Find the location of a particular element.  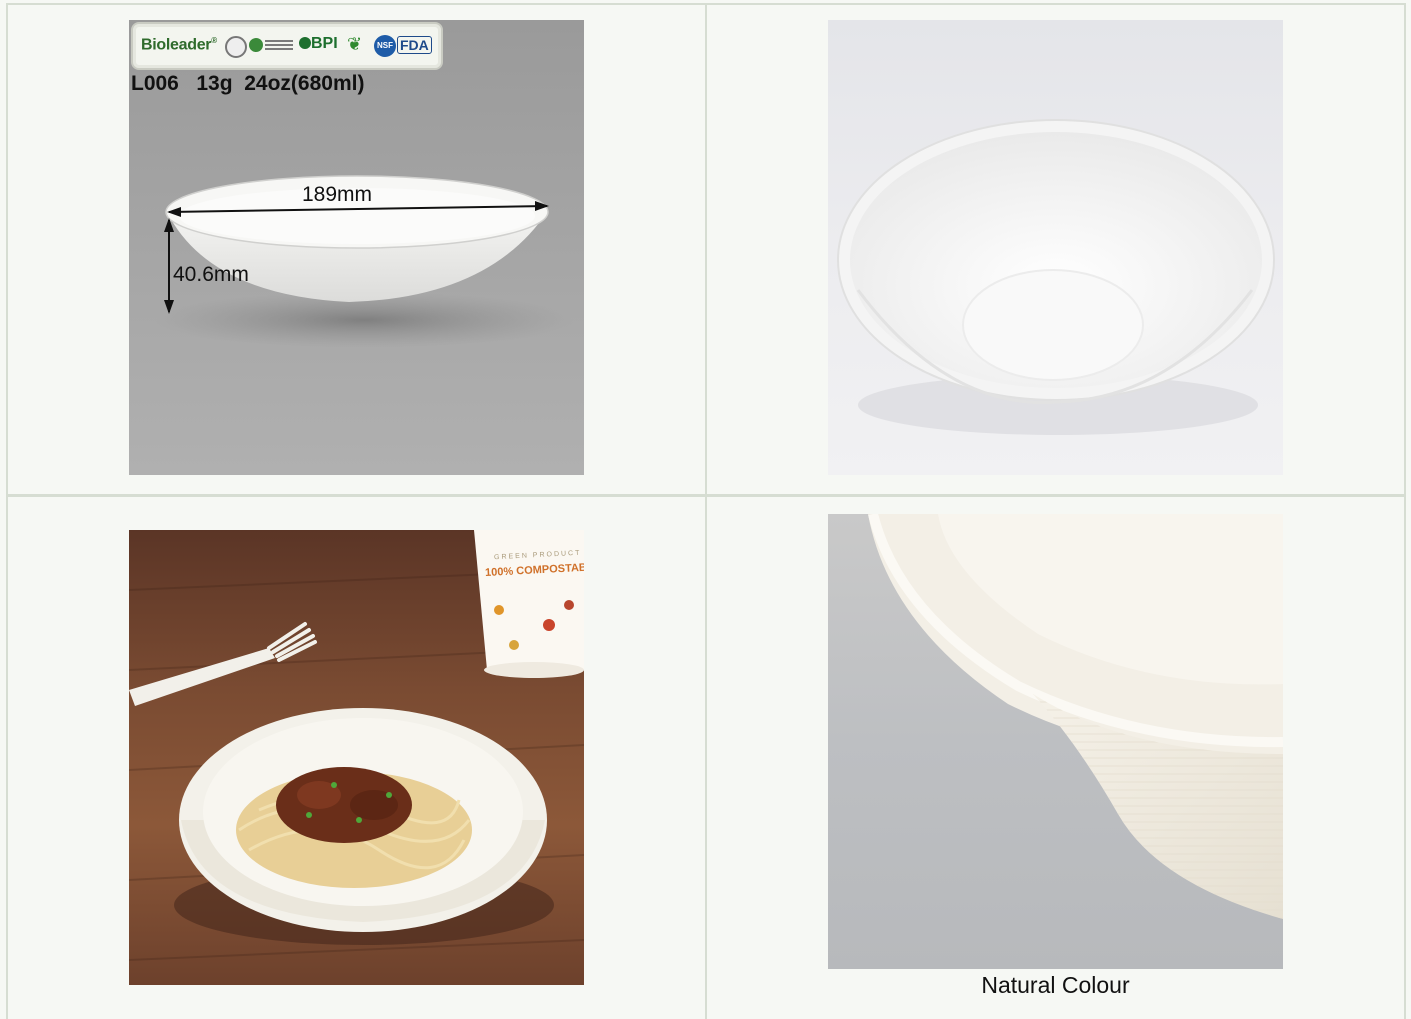

grid-divider-horizontal is located at coordinates (706, 495).